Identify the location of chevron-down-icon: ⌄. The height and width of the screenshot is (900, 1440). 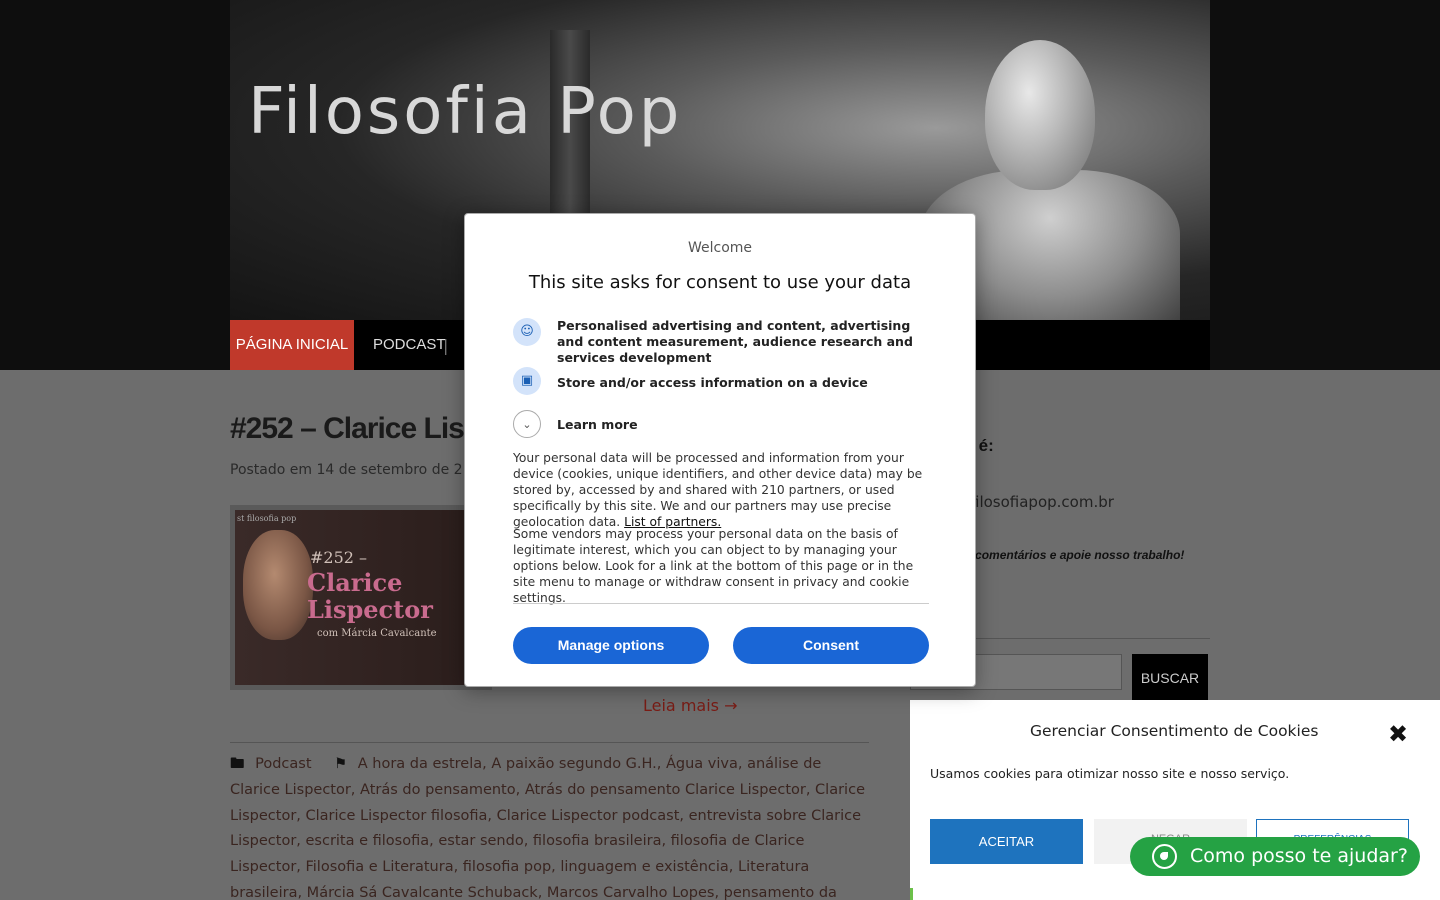
(527, 424).